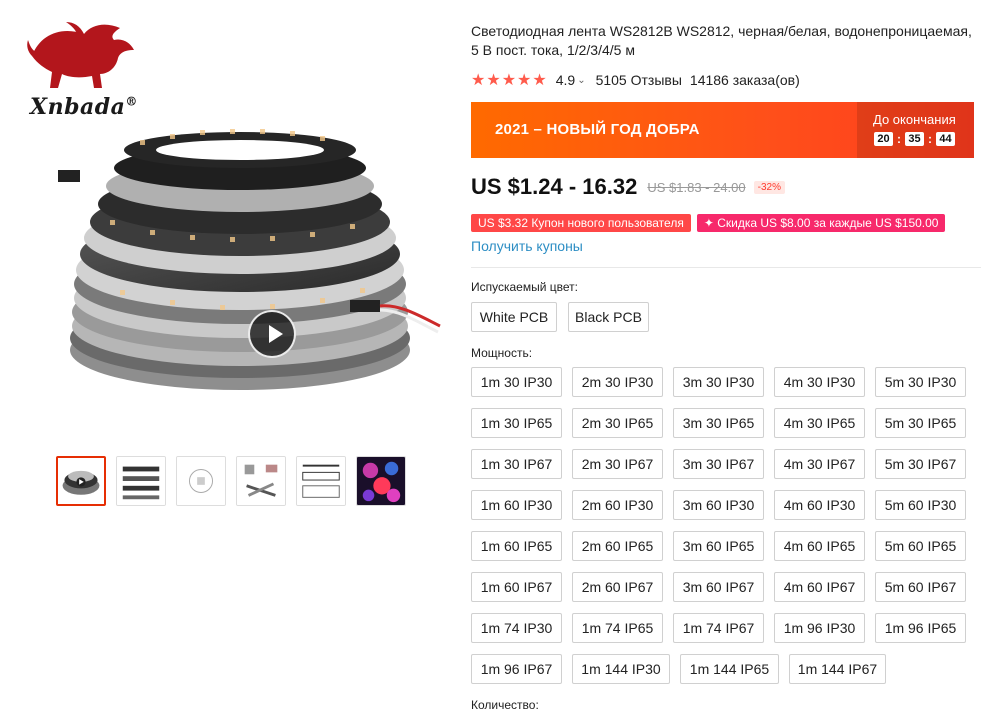  I want to click on power-option: 1m 144 IP67, so click(837, 669).